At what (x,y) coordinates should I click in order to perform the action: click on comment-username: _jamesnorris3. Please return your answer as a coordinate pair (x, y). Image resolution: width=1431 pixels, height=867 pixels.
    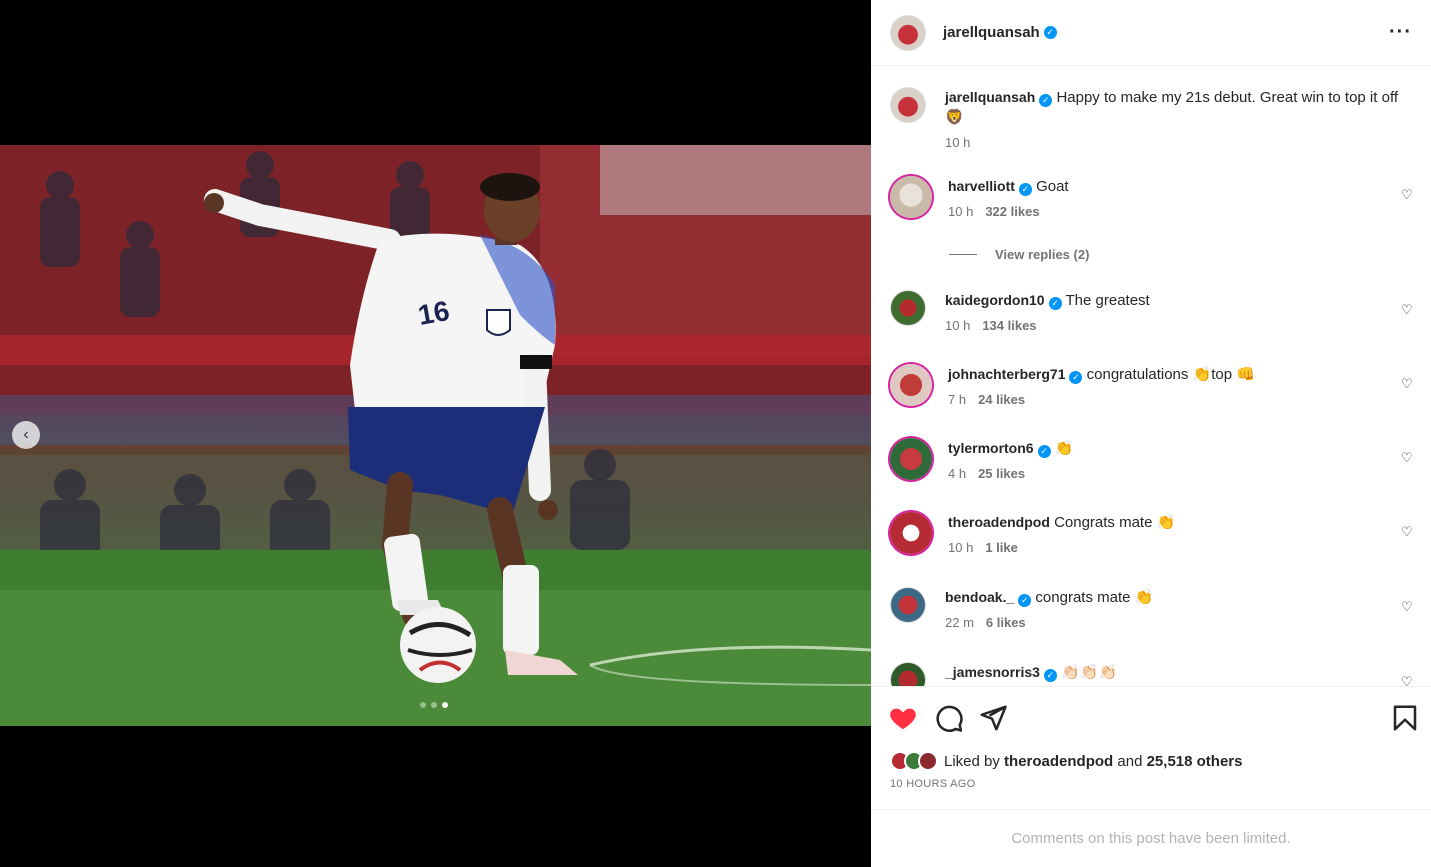
    Looking at the image, I should click on (992, 672).